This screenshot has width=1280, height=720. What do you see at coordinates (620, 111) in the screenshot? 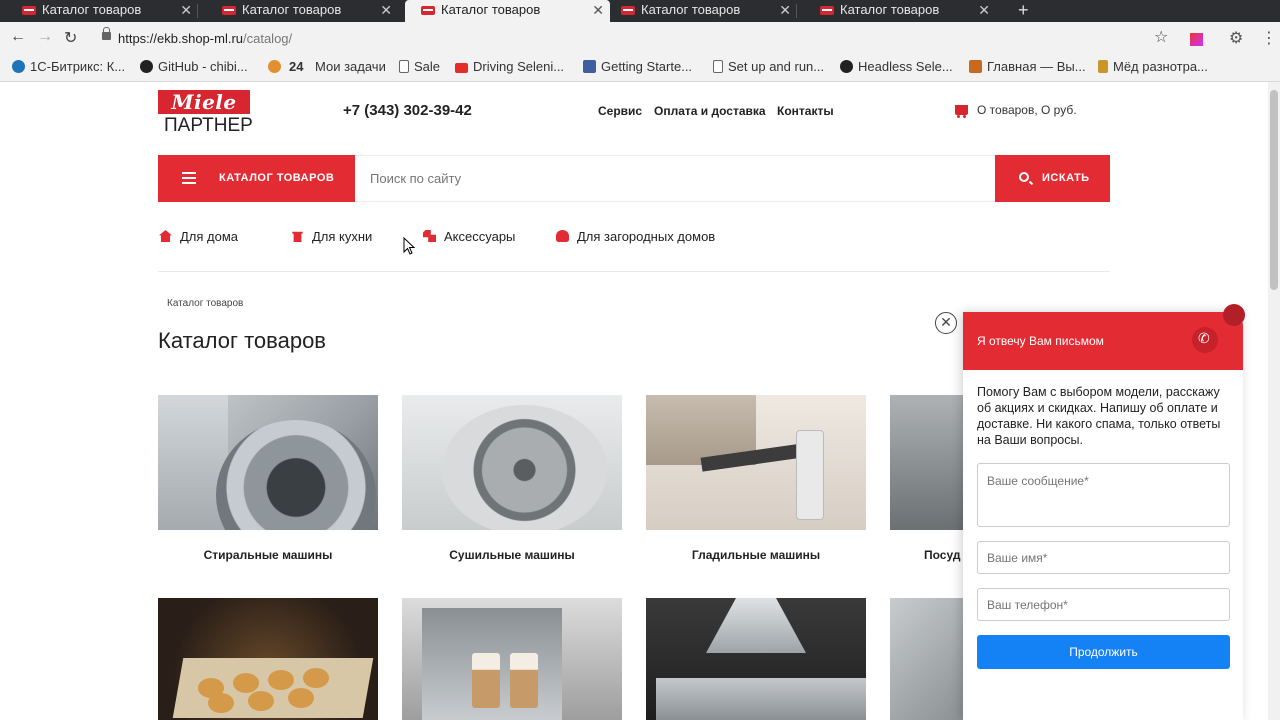
I see `nav-service-link: Сервис` at bounding box center [620, 111].